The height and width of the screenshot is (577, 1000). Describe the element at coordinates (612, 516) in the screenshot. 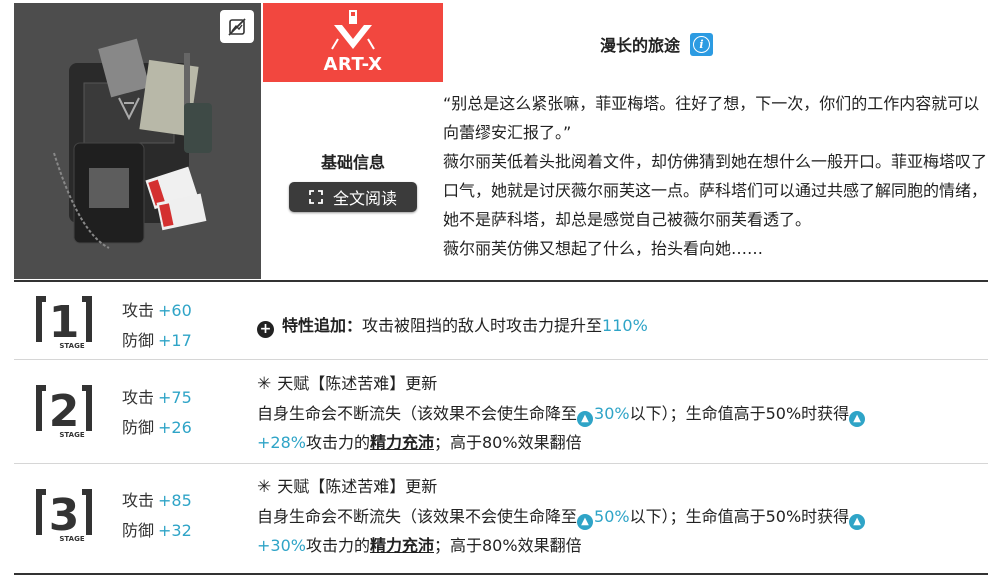

I see `effect-value: 50%` at that location.